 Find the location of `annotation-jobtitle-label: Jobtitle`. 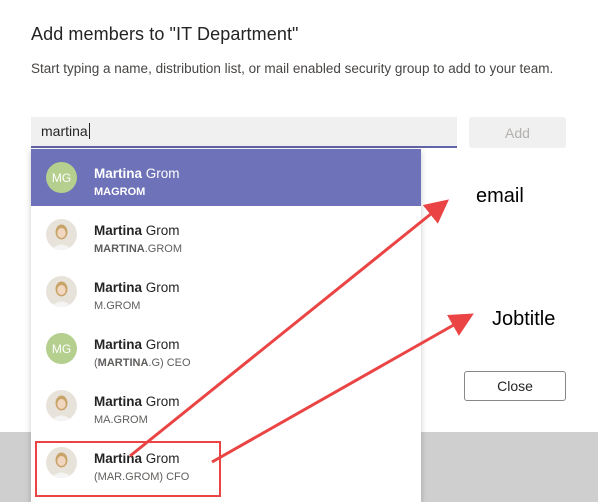

annotation-jobtitle-label: Jobtitle is located at coordinates (524, 319).